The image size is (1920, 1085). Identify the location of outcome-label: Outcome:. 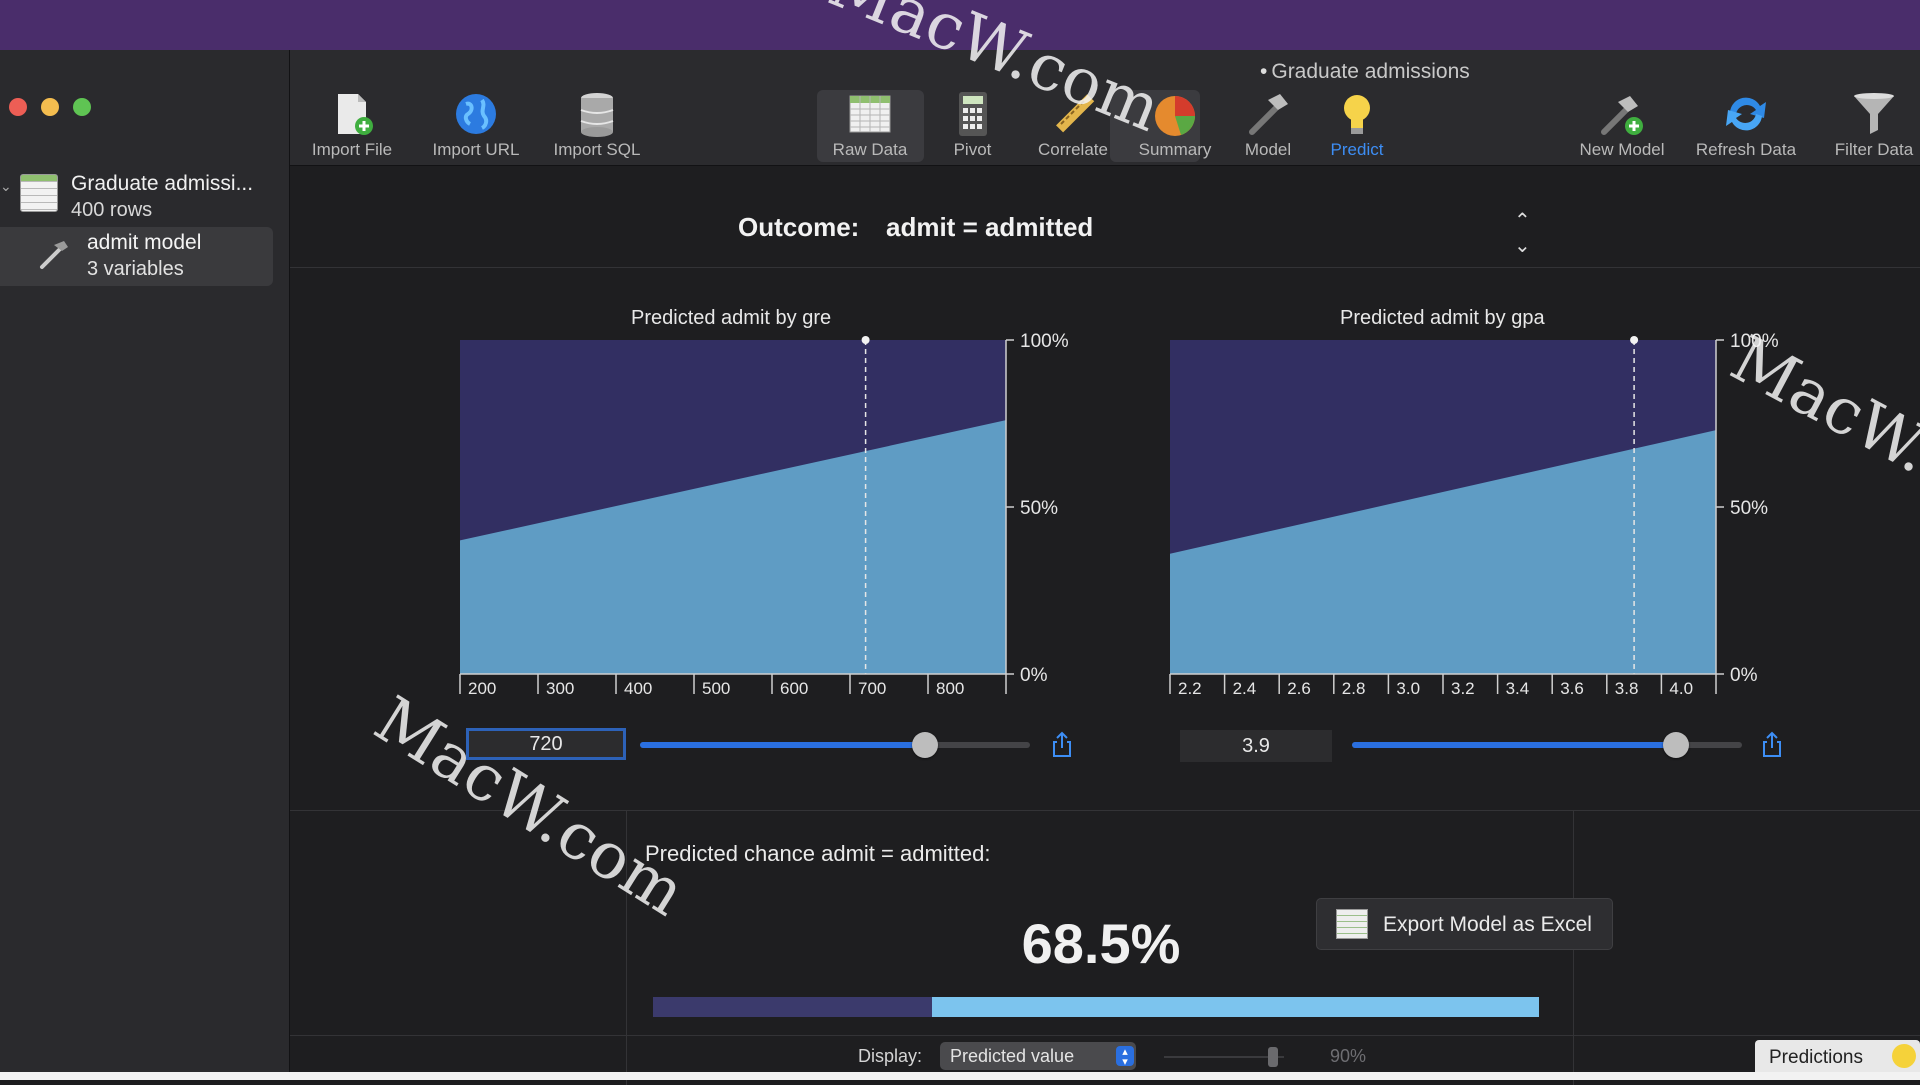
(799, 227).